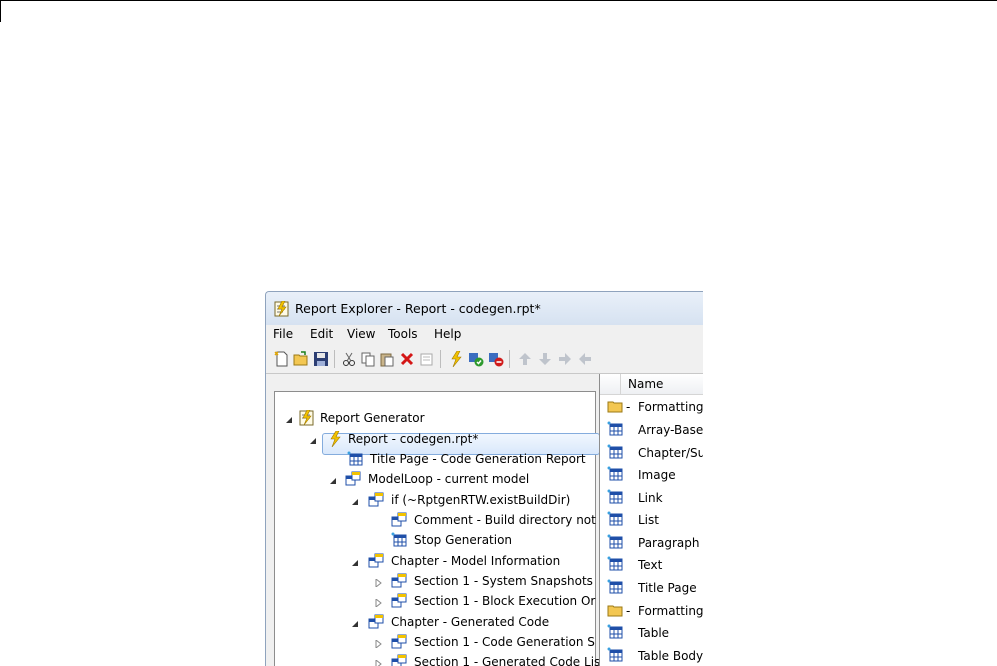 This screenshot has width=997, height=666. I want to click on report-generator-icon, so click(307, 417).